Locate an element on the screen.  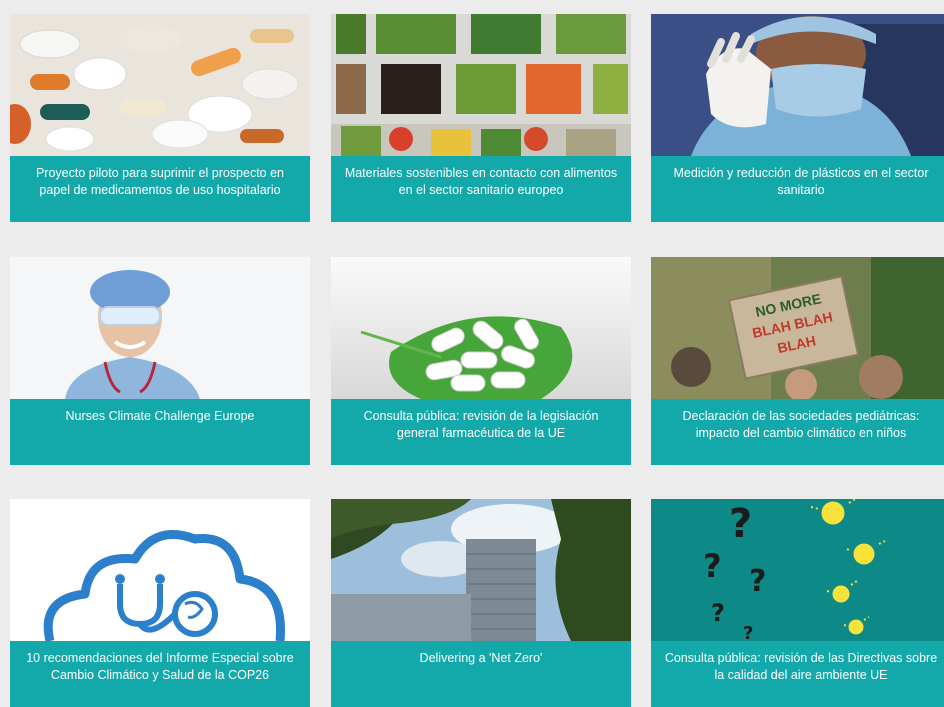
surgeon-mask-image is located at coordinates (797, 85).